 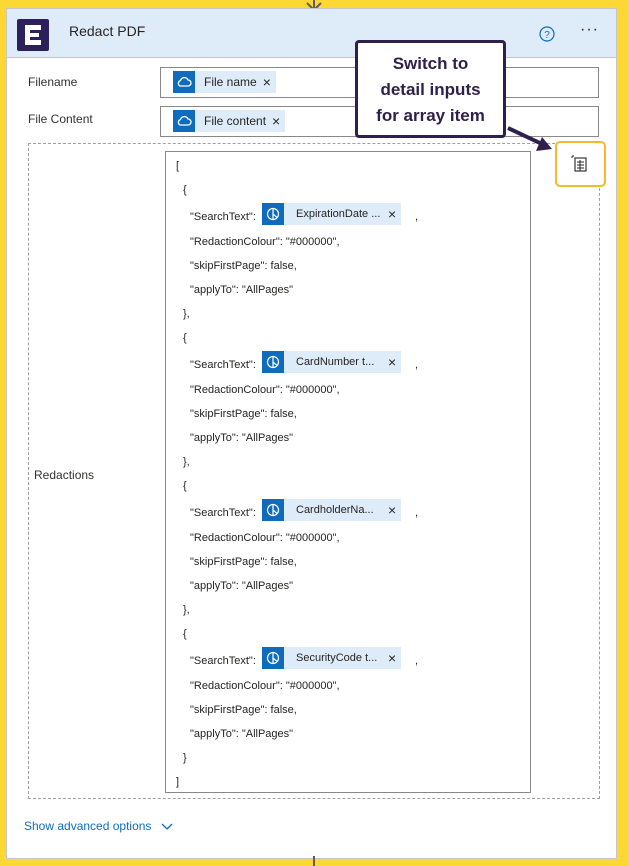 What do you see at coordinates (60, 119) in the screenshot?
I see `file-content-label: File Content` at bounding box center [60, 119].